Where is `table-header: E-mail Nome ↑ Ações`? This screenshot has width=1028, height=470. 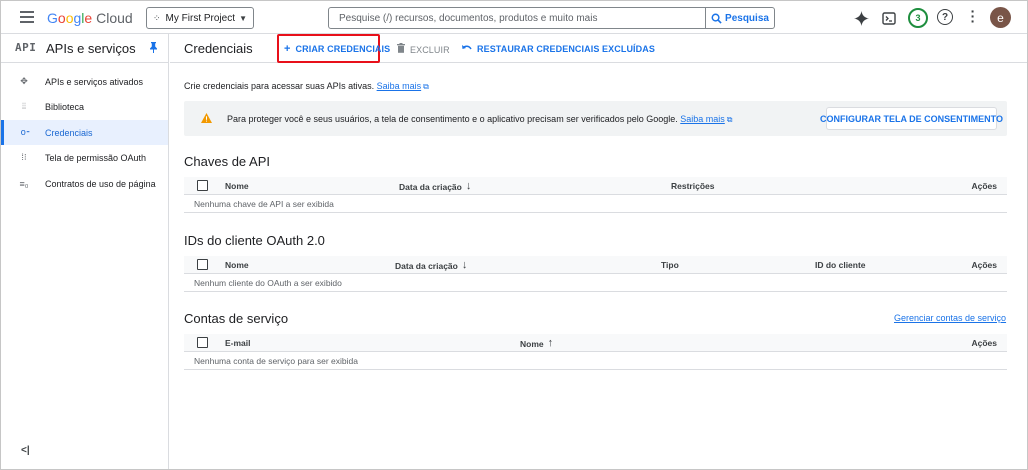 table-header: E-mail Nome ↑ Ações is located at coordinates (595, 343).